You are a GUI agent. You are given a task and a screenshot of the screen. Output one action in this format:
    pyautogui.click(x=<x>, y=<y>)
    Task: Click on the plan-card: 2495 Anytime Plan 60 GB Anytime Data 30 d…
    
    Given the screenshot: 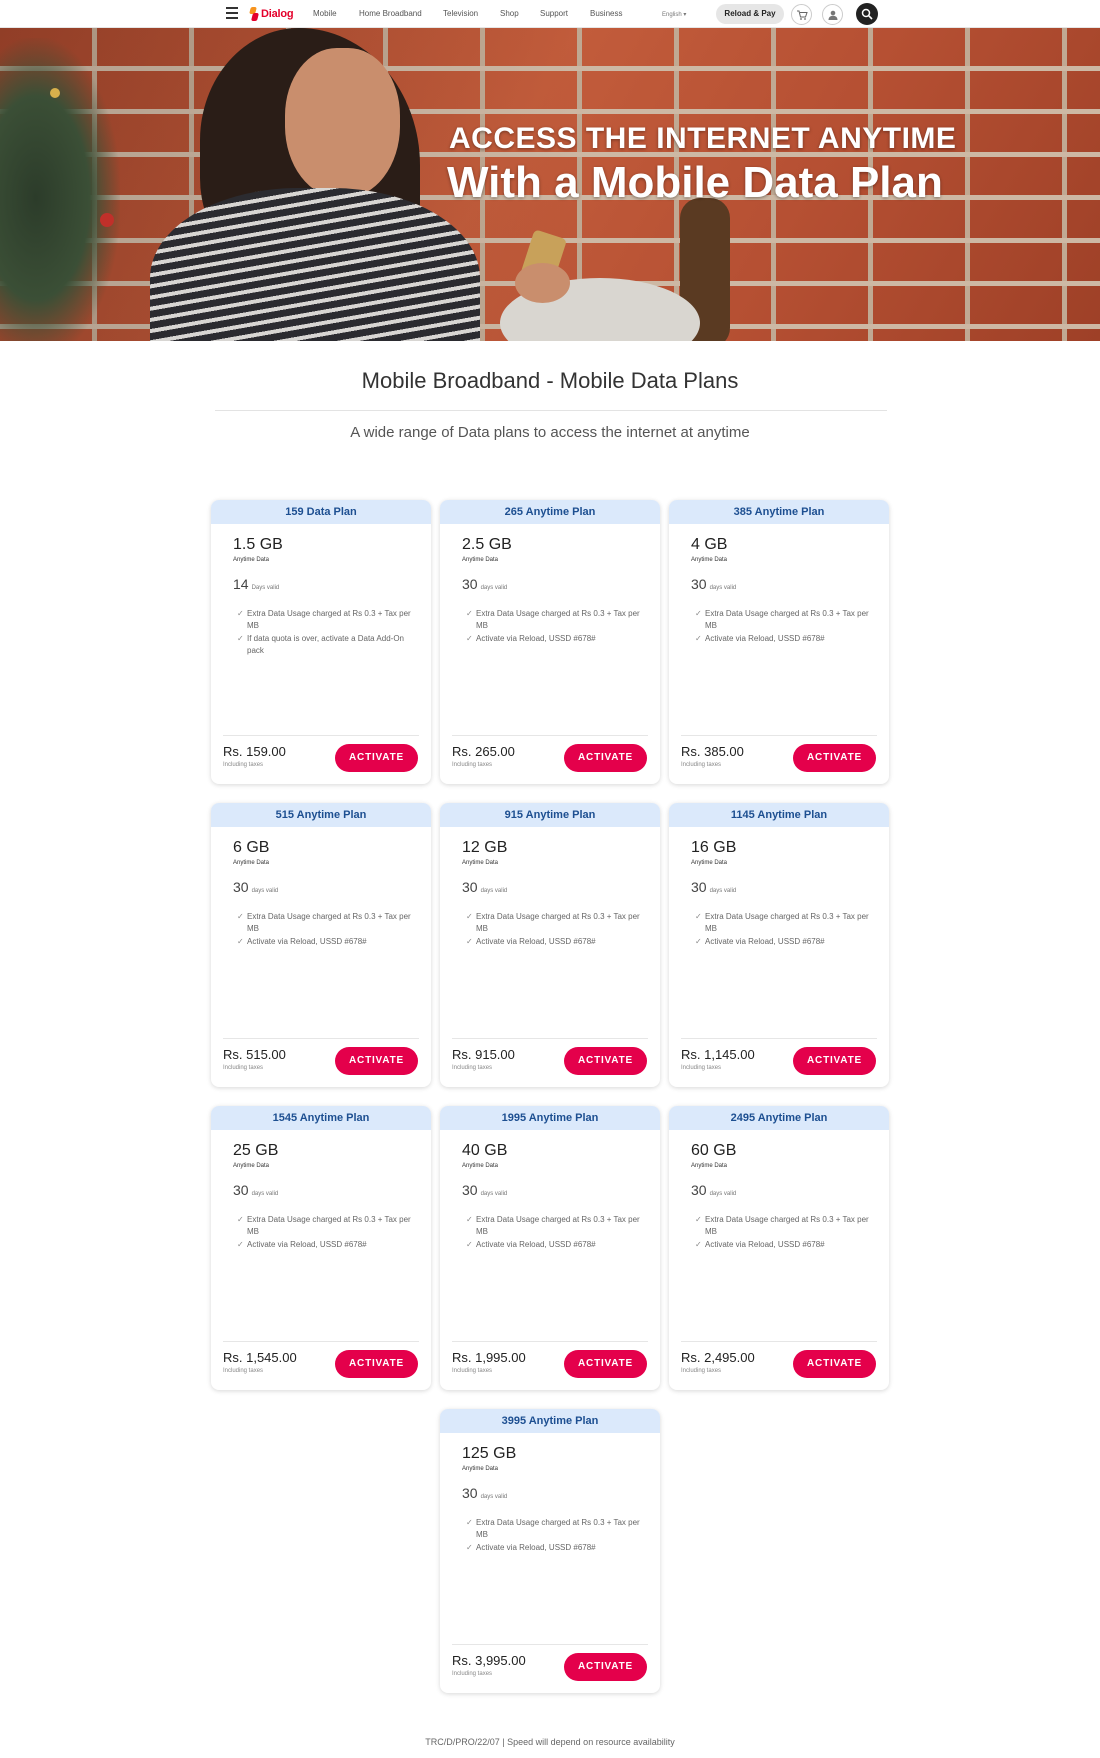 What is the action you would take?
    pyautogui.click(x=779, y=1248)
    